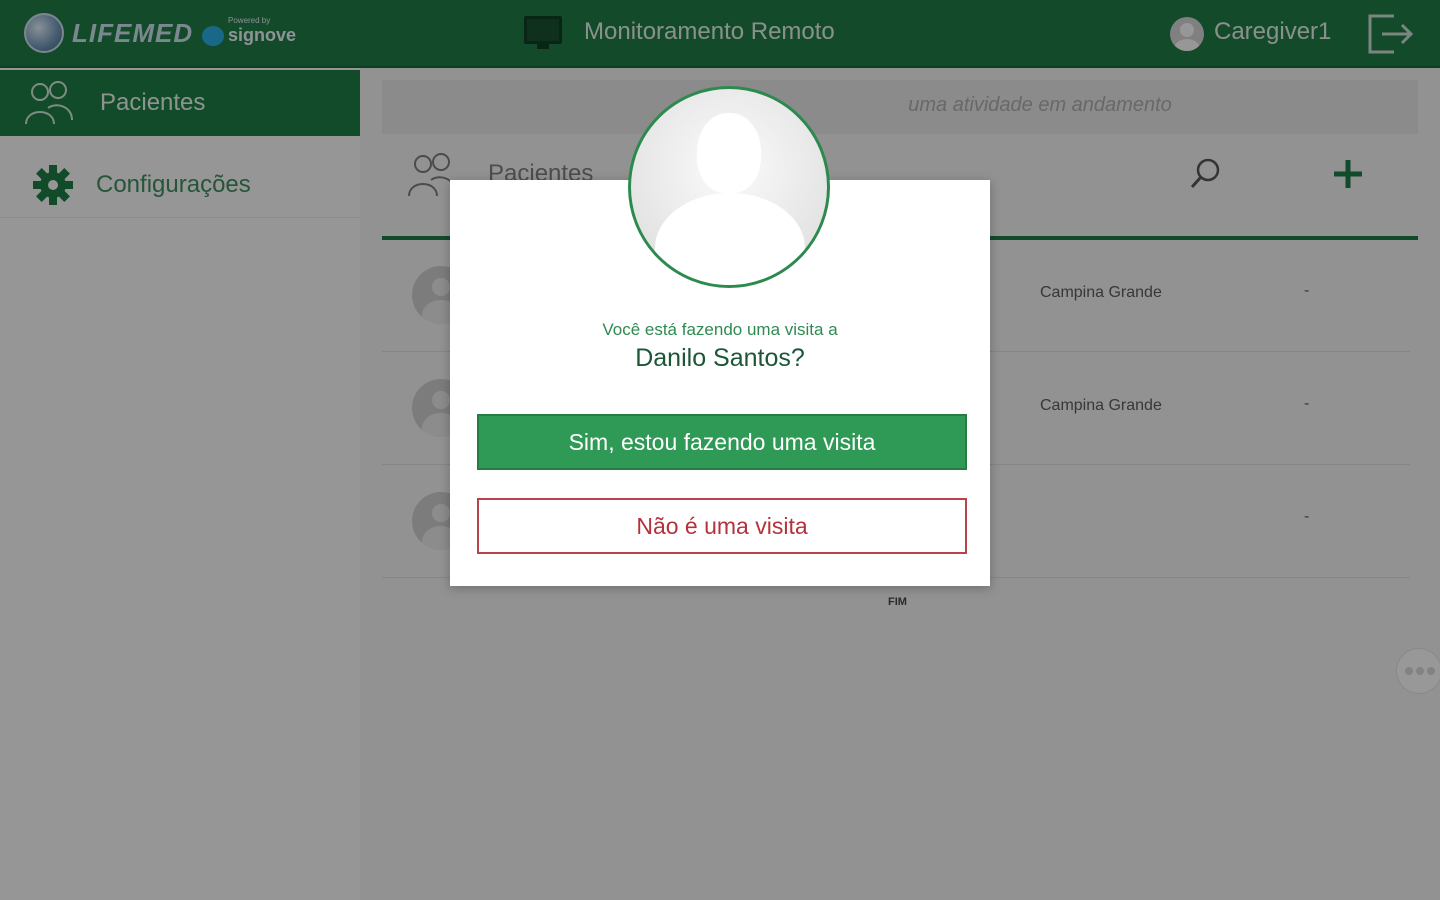 The image size is (1440, 900). Describe the element at coordinates (722, 526) in the screenshot. I see `deny-visit-button: Não é uma visita` at that location.